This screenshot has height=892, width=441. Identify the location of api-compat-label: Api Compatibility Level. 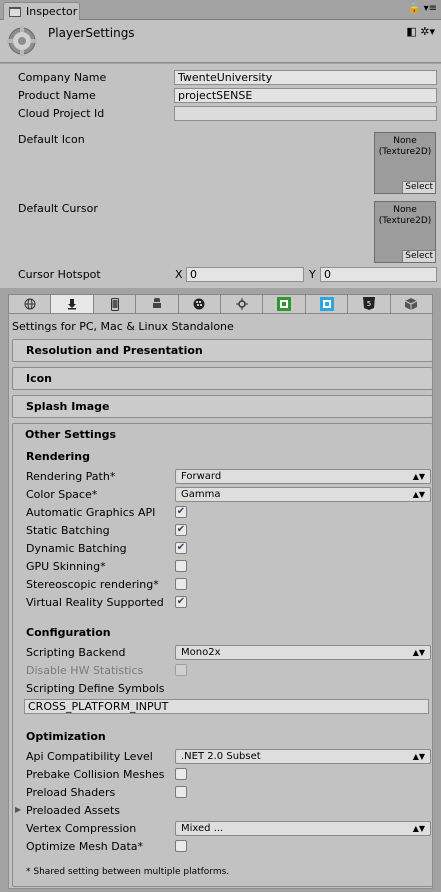
(89, 756).